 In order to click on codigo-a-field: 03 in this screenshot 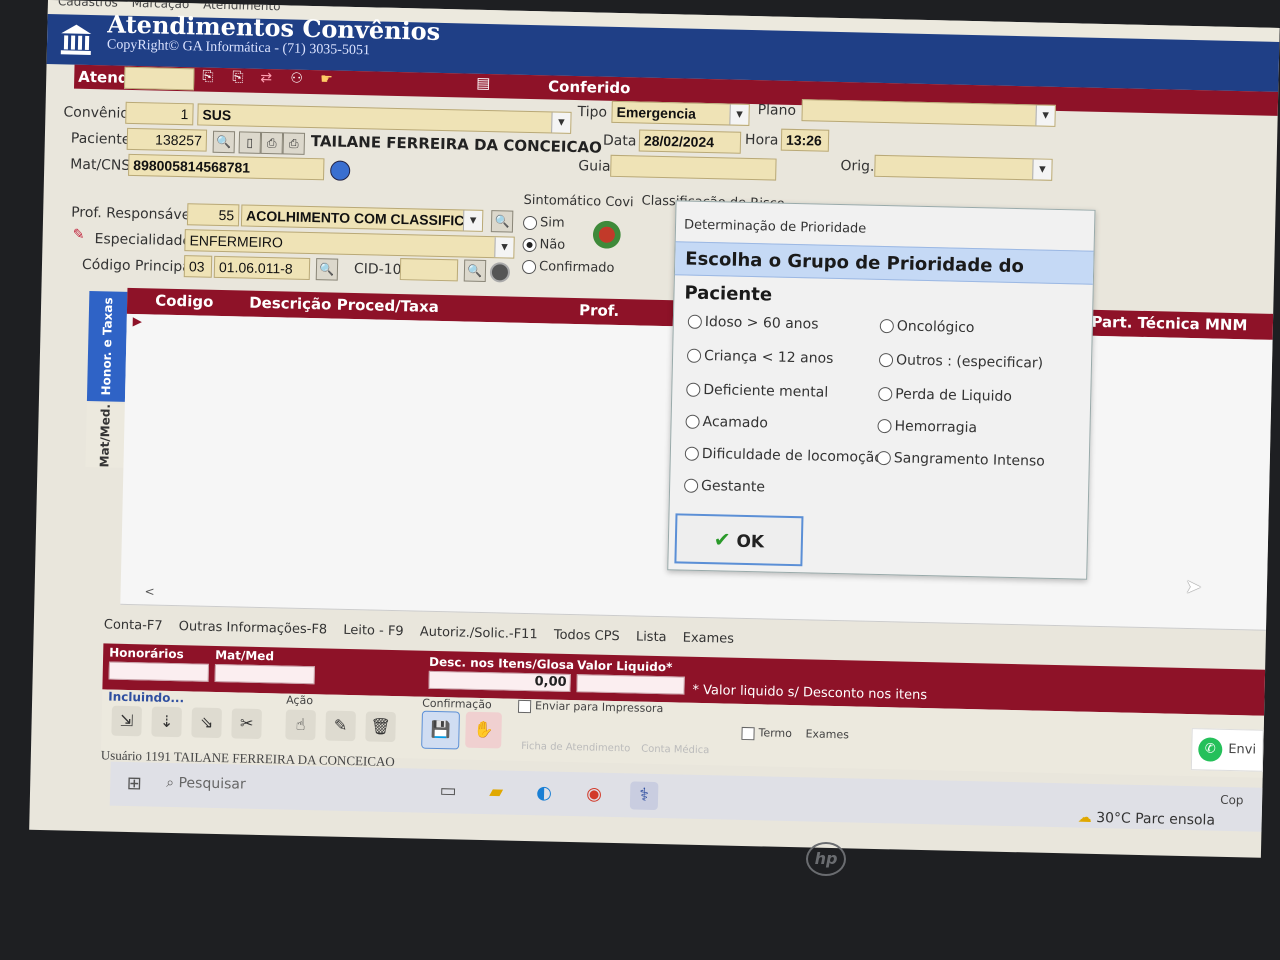, I will do `click(198, 266)`.